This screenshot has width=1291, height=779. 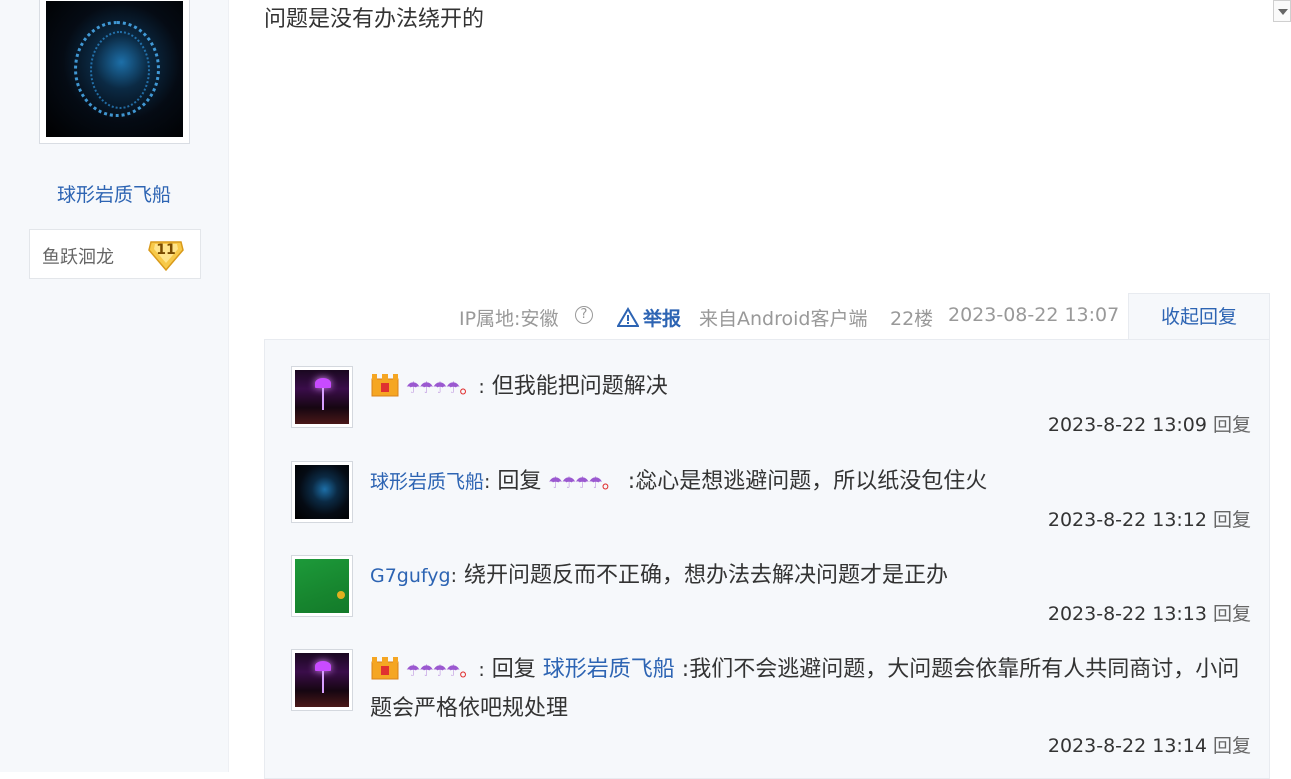 I want to click on author-level: 鱼跃洄龙 11, so click(x=115, y=254).